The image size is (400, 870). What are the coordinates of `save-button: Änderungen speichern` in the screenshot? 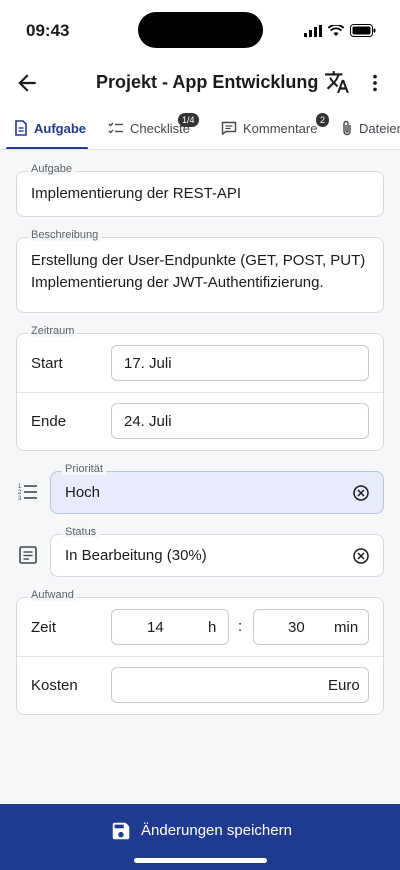 It's located at (200, 837).